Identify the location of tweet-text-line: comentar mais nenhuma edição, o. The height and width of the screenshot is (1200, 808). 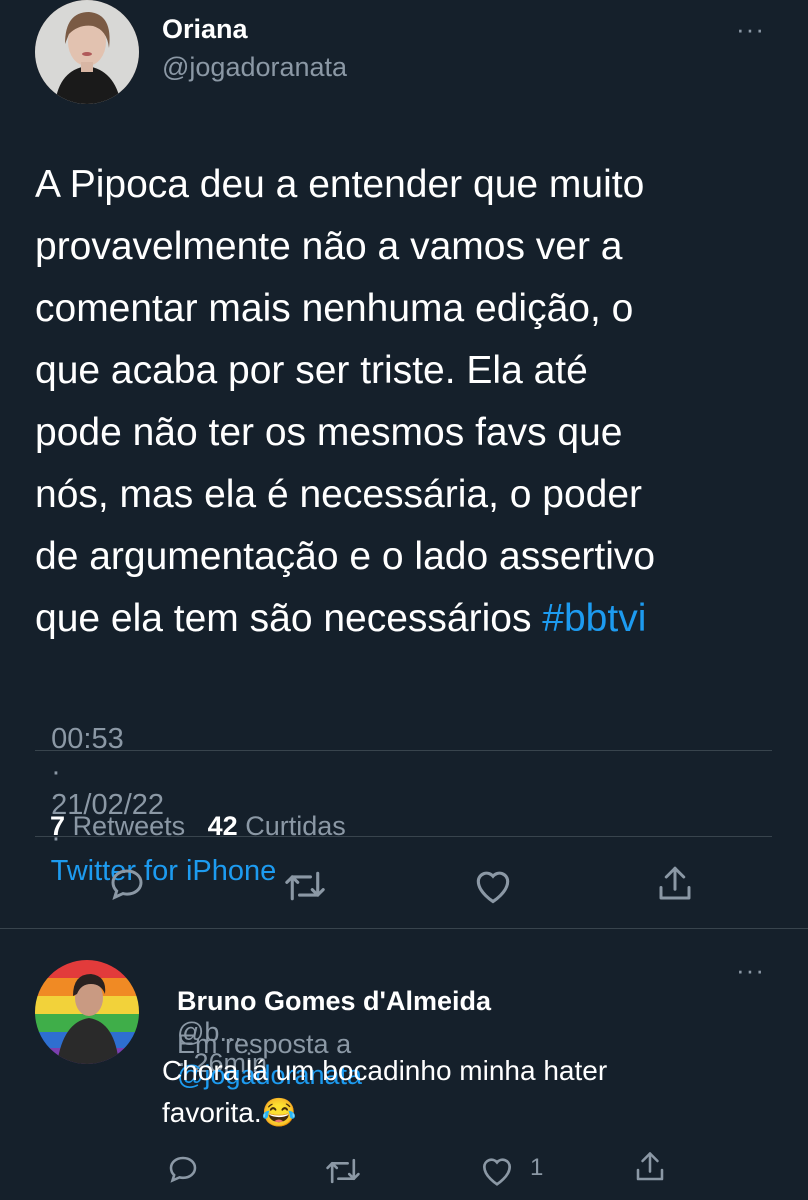
(334, 308).